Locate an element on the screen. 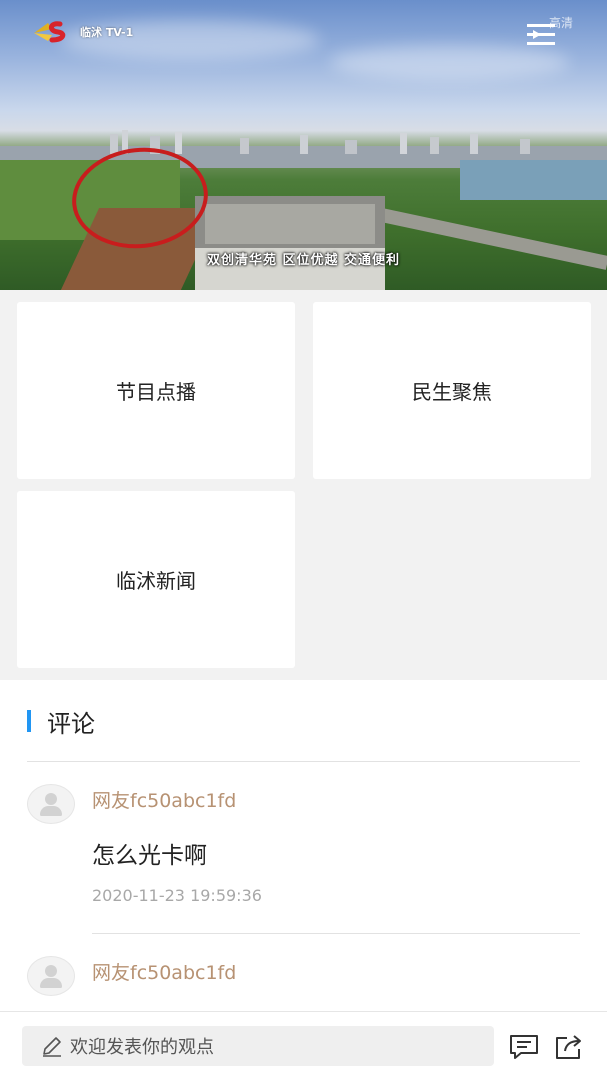  share-button is located at coordinates (569, 1047).